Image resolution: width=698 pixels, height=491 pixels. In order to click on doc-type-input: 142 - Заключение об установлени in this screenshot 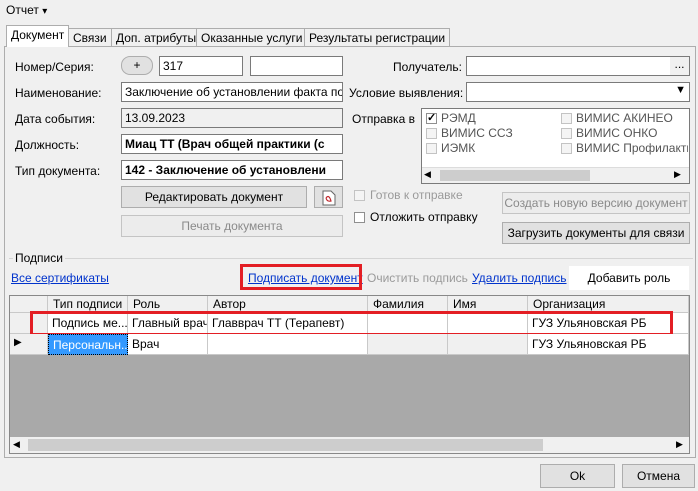, I will do `click(232, 170)`.